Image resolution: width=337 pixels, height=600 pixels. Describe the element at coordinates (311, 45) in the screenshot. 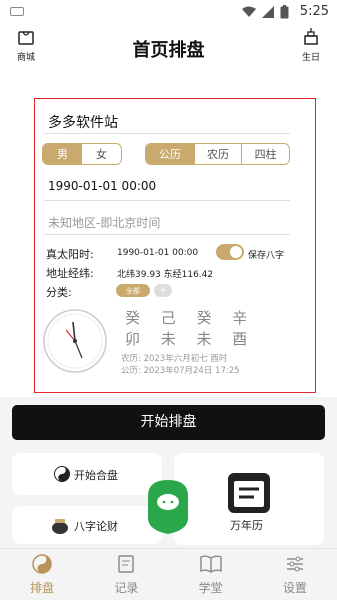

I see `birthday-button: 生日` at that location.